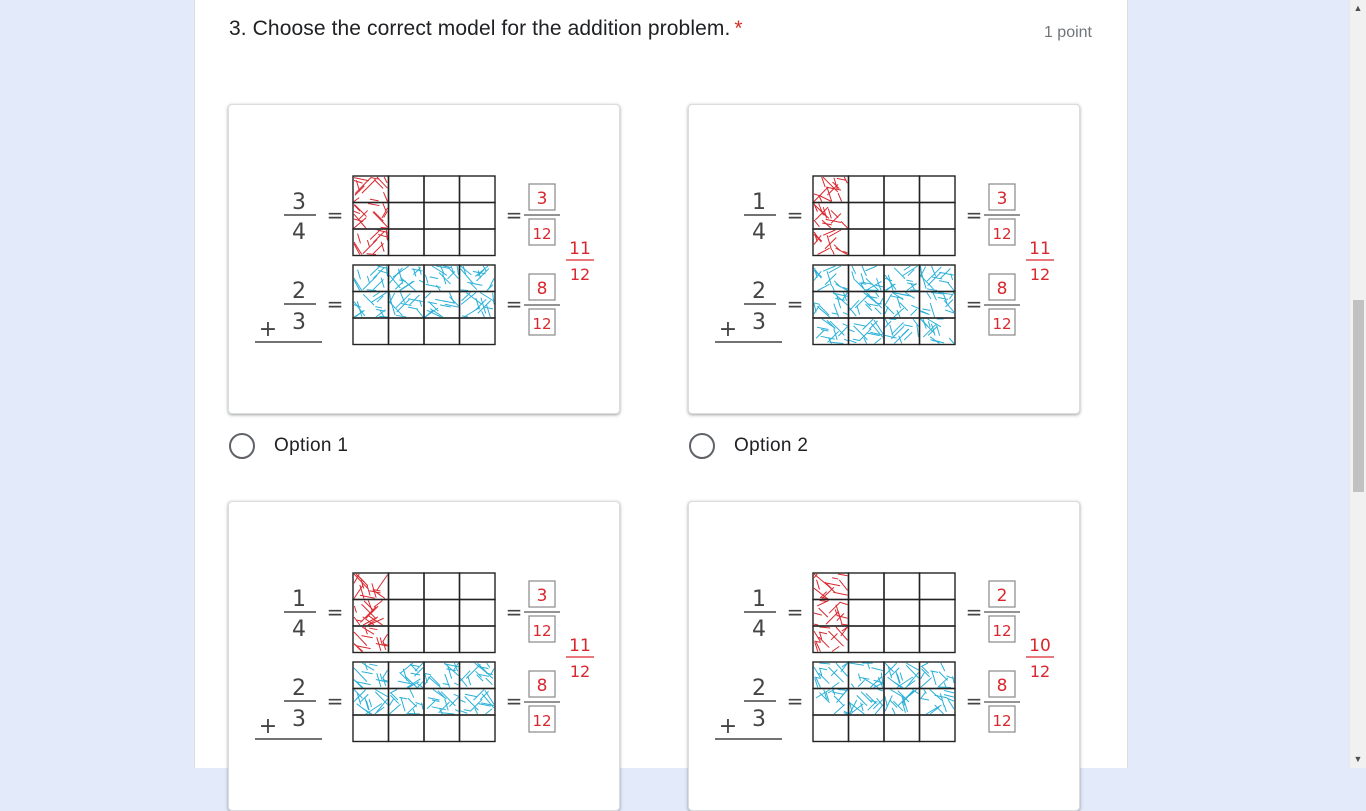 The image size is (1366, 811). I want to click on option-2-label: Option 2, so click(771, 446).